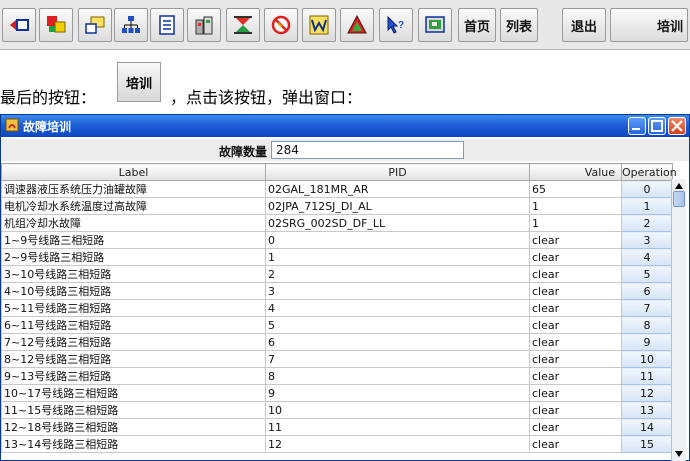  Describe the element at coordinates (133, 257) in the screenshot. I see `cell-label: 2~9号线路三相短路` at that location.